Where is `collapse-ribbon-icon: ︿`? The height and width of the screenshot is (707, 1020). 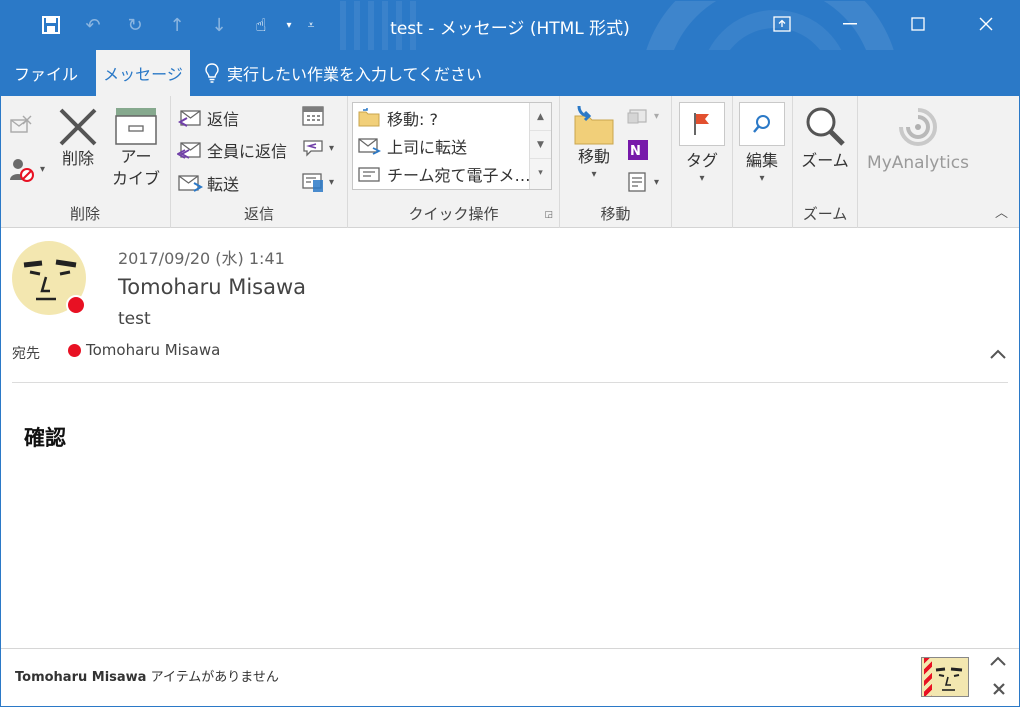 collapse-ribbon-icon: ︿ is located at coordinates (1001, 211).